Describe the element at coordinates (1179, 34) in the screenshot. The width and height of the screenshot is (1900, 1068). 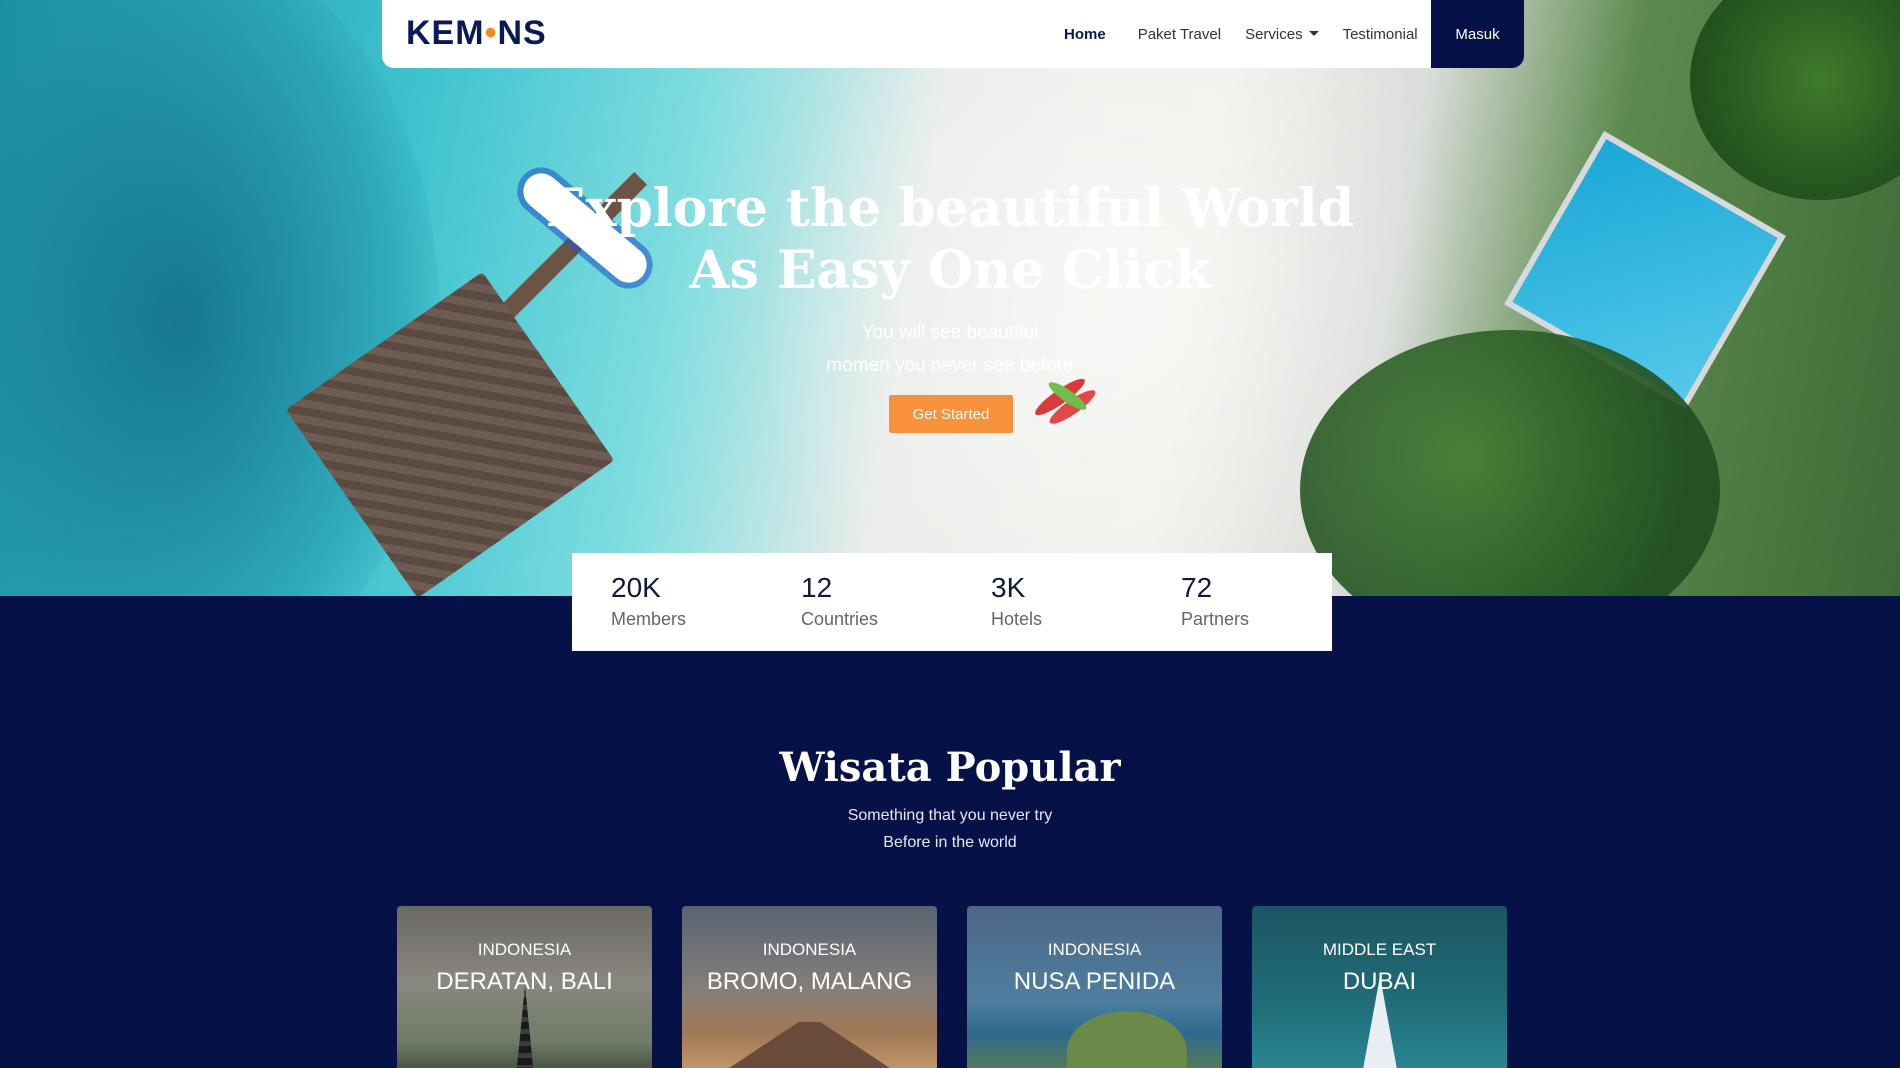
I see `nav-paket-travel: Paket Travel` at that location.